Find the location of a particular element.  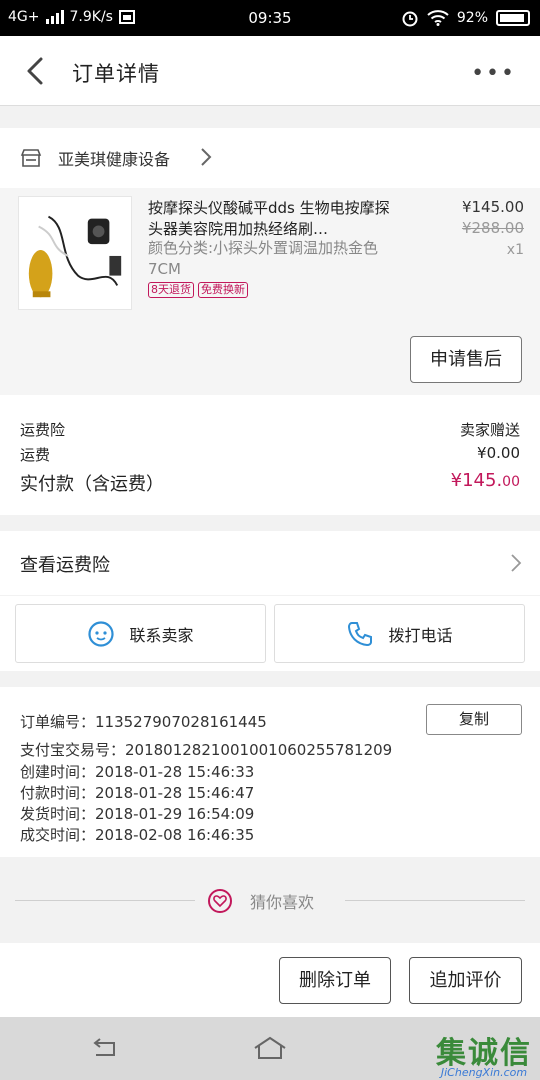

back-arrow-icon is located at coordinates (36, 71).